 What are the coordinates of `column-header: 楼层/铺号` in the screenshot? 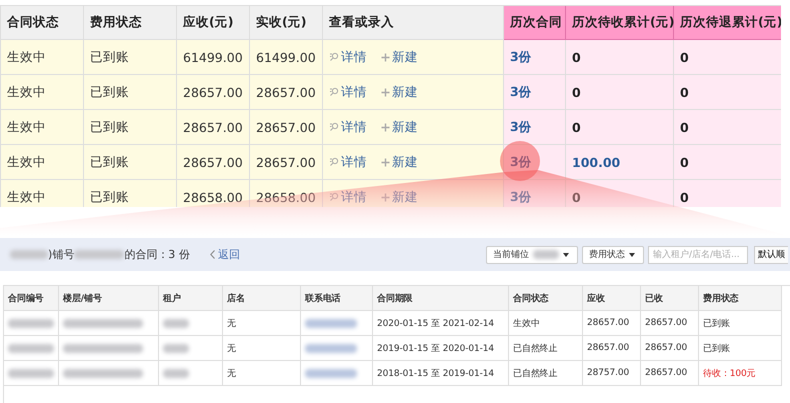 It's located at (109, 298).